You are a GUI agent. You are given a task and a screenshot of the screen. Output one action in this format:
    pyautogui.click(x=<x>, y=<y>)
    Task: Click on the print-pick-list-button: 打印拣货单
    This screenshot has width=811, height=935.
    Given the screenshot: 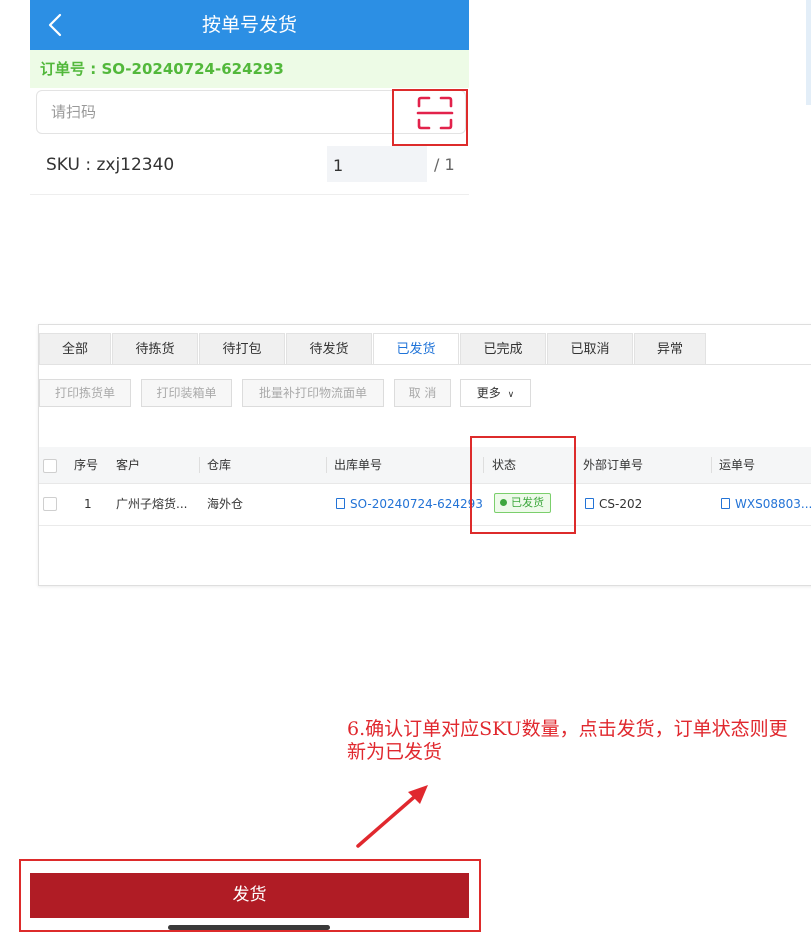 What is the action you would take?
    pyautogui.click(x=85, y=393)
    